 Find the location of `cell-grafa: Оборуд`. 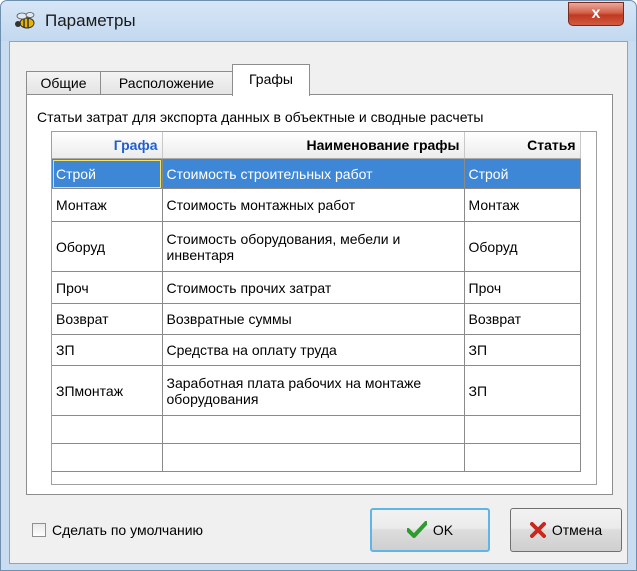

cell-grafa: Оборуд is located at coordinates (107, 246).